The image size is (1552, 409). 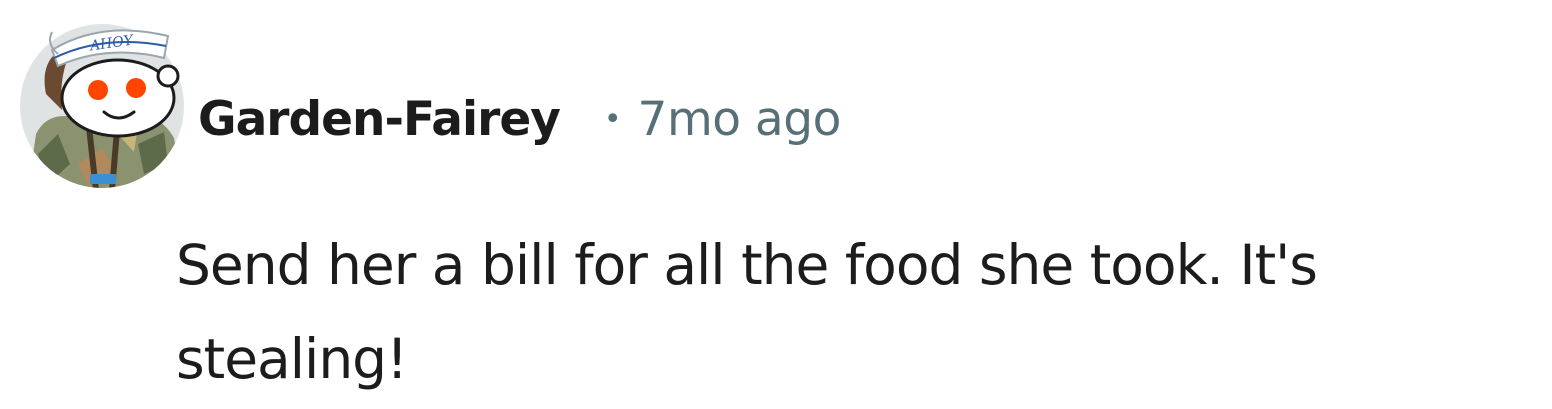 I want to click on timestamp-link: 7mo ago, so click(x=740, y=119).